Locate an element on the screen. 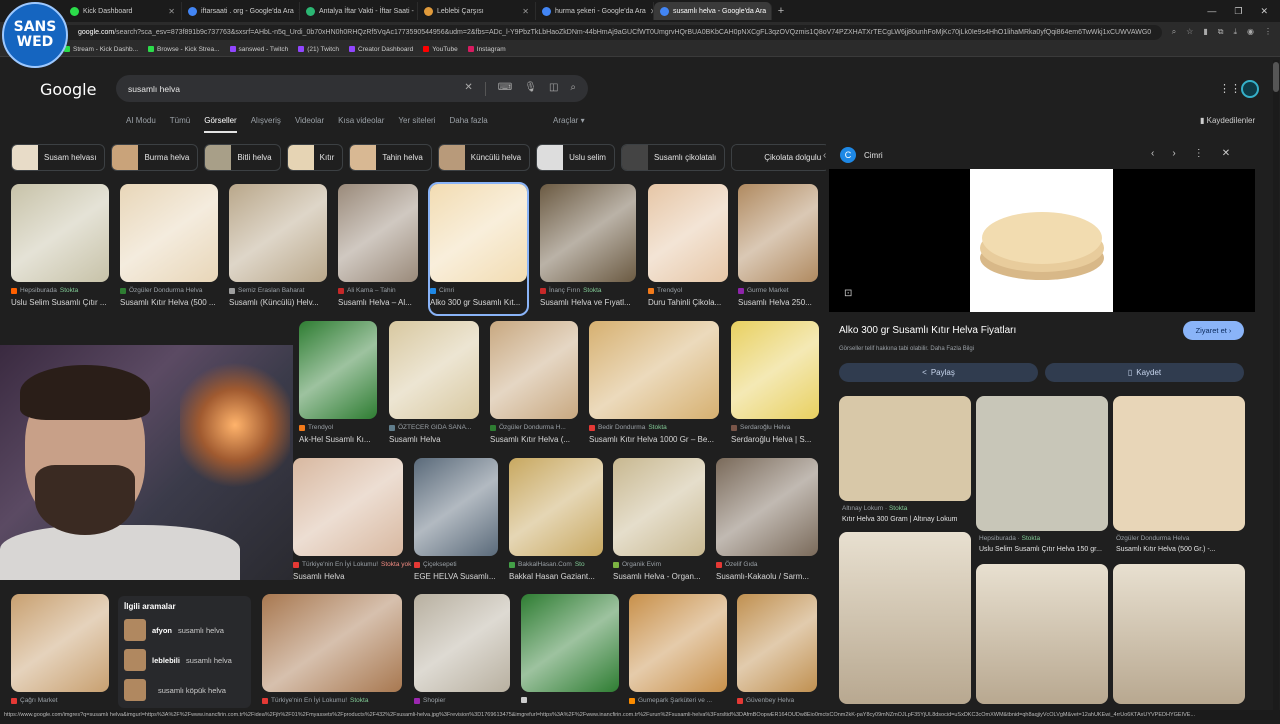 This screenshot has width=1280, height=724. bookmark-item: (21) Twitch is located at coordinates (318, 49).